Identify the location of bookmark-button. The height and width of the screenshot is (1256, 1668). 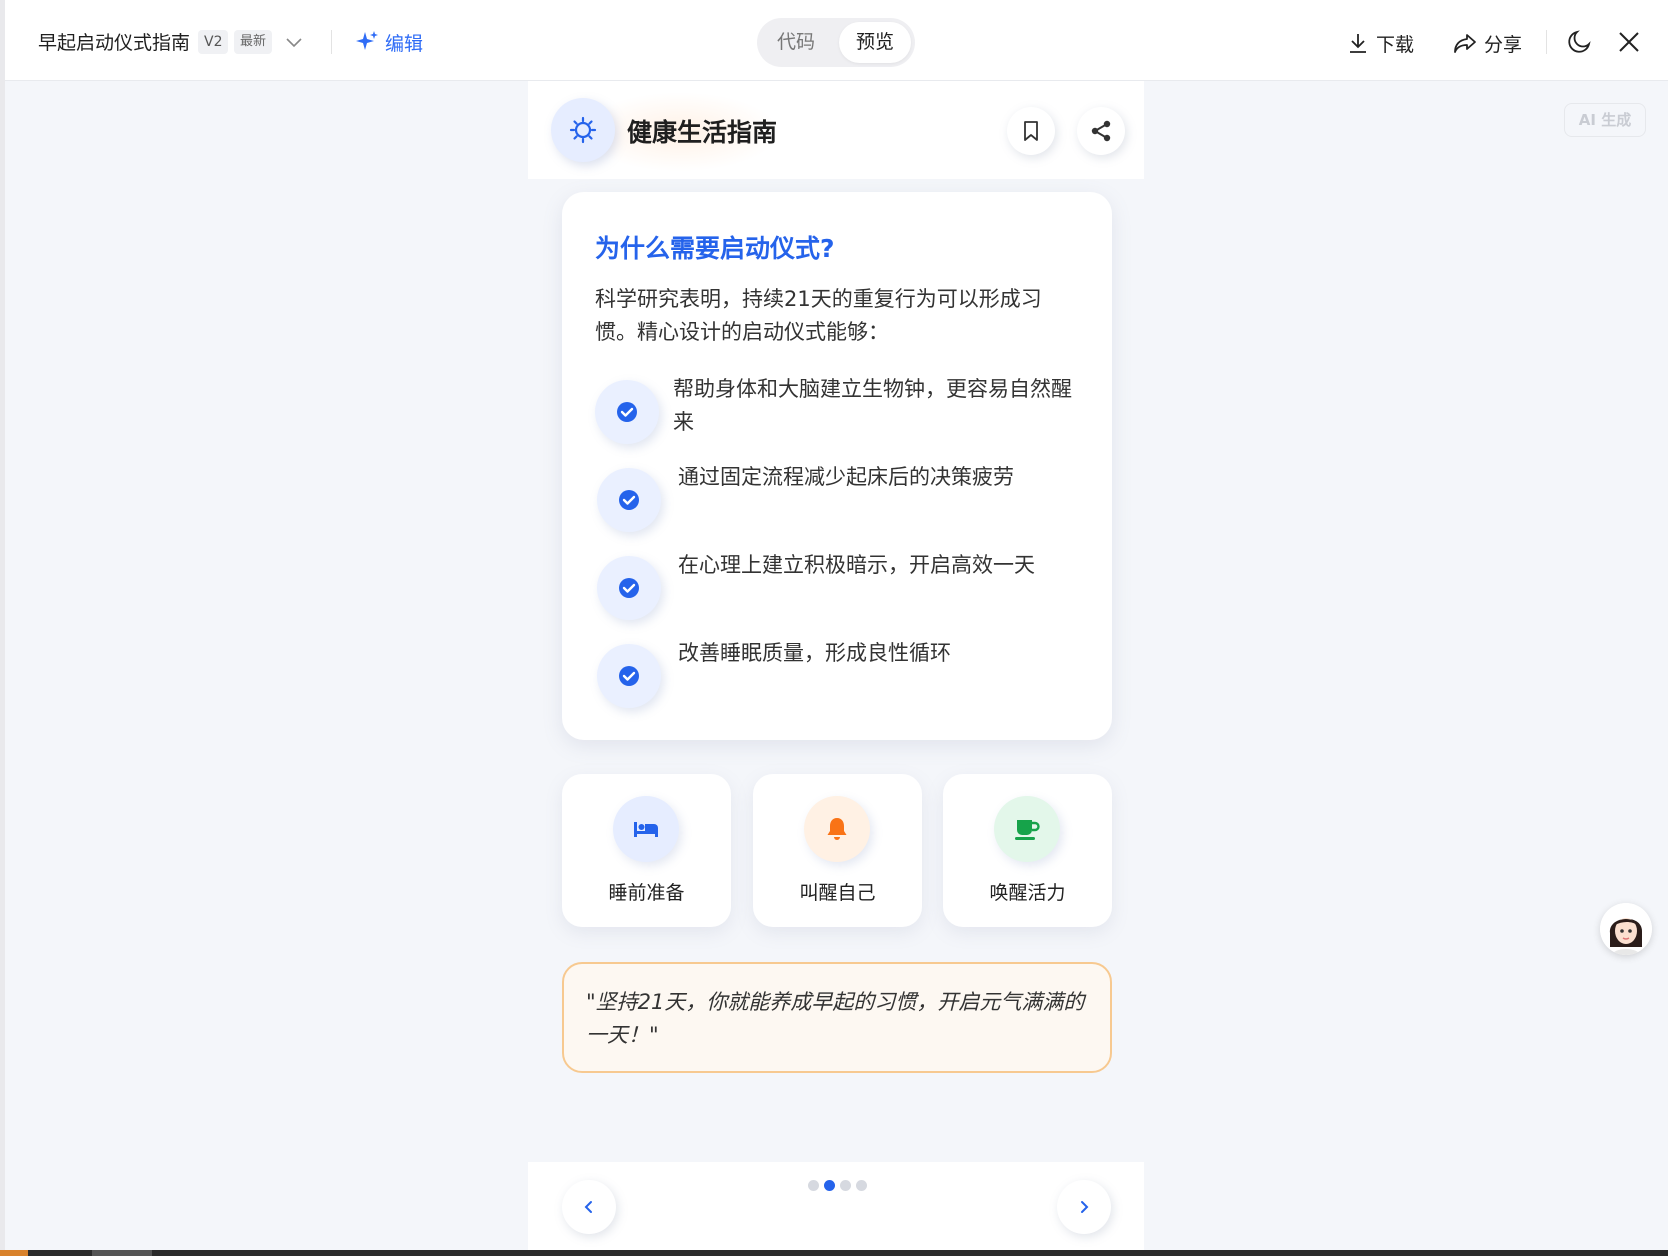
(1031, 131).